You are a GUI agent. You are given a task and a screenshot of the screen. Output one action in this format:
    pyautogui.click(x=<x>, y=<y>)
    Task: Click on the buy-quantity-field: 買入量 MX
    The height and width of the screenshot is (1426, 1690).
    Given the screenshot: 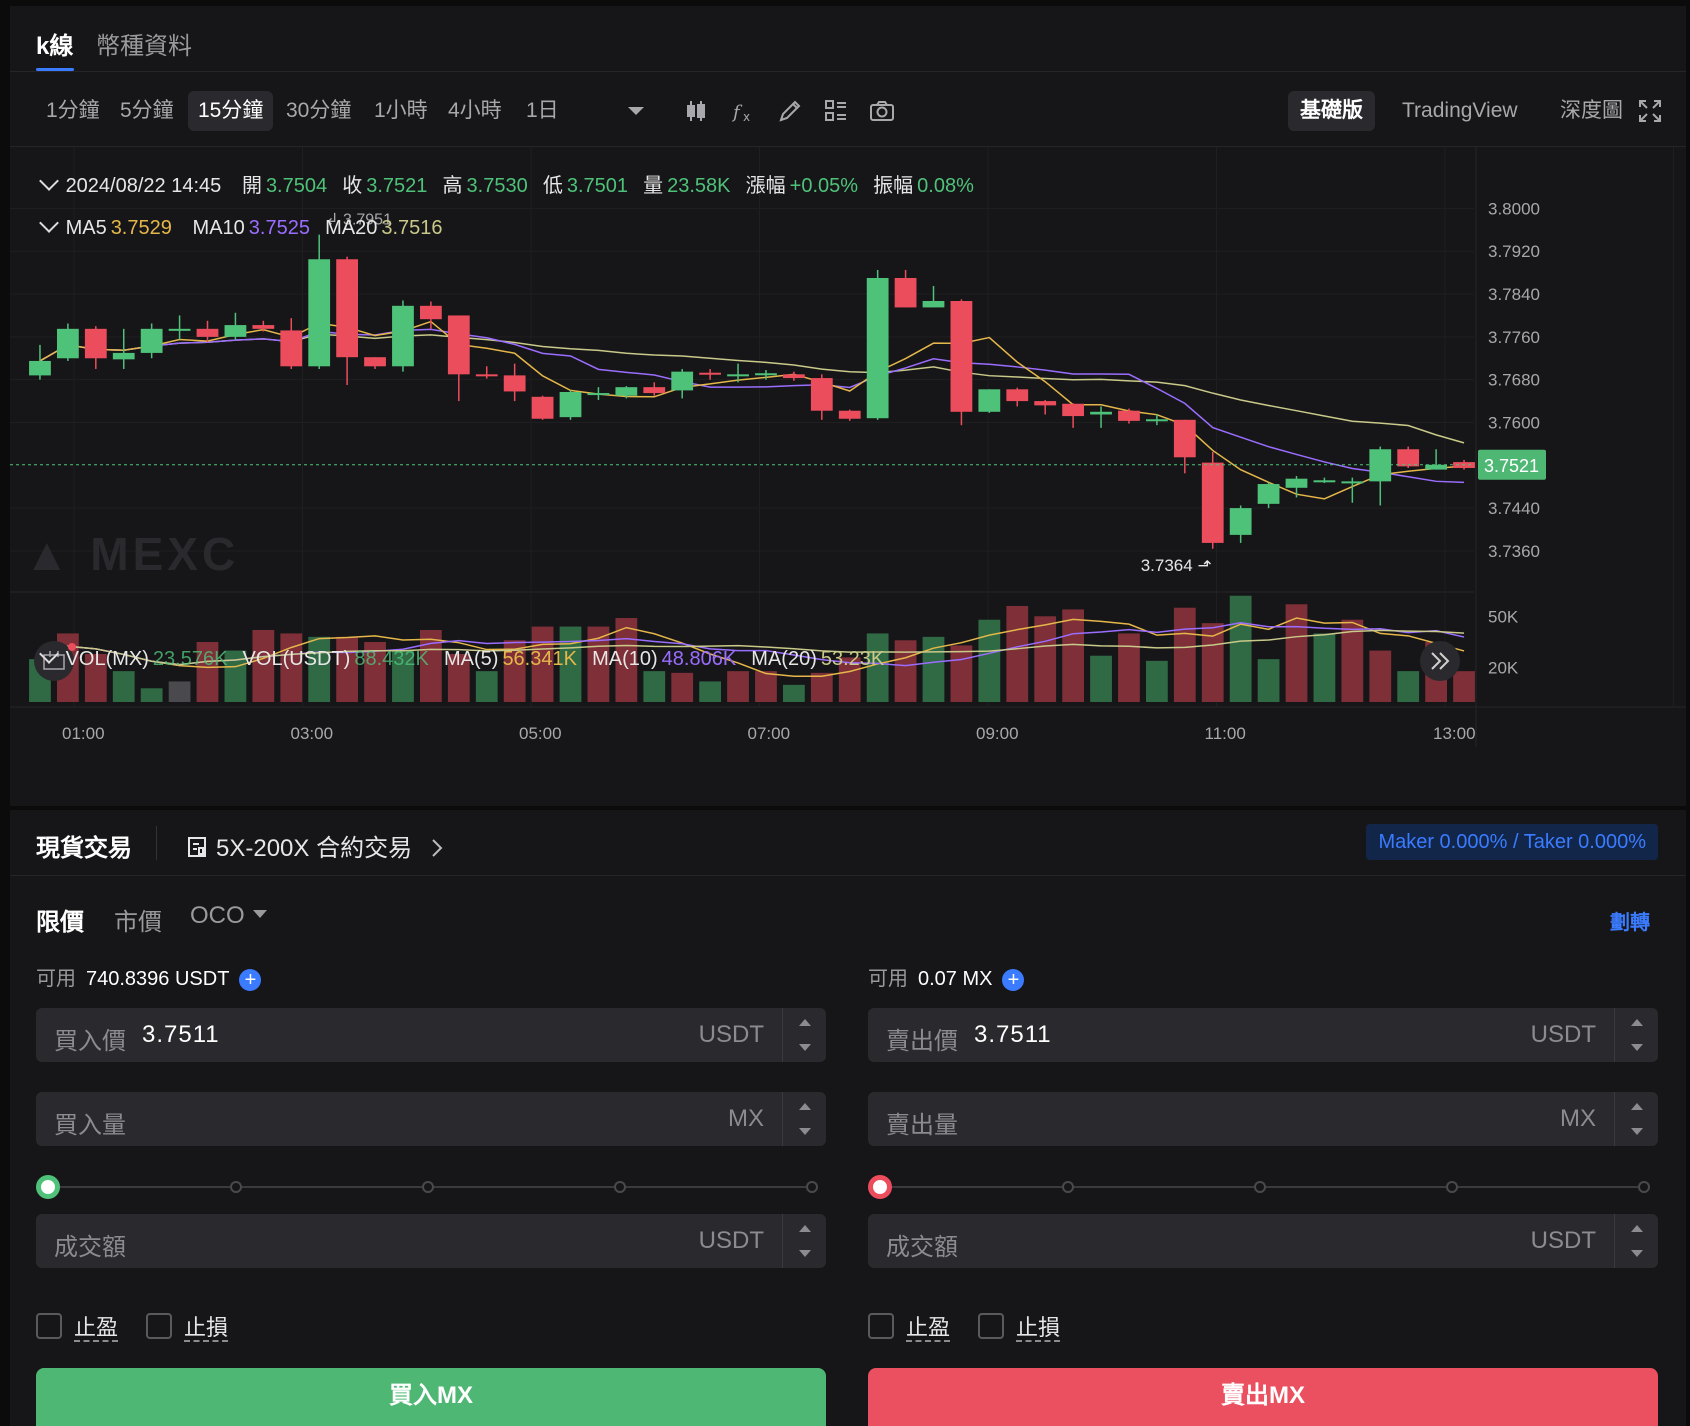 What is the action you would take?
    pyautogui.click(x=431, y=1119)
    